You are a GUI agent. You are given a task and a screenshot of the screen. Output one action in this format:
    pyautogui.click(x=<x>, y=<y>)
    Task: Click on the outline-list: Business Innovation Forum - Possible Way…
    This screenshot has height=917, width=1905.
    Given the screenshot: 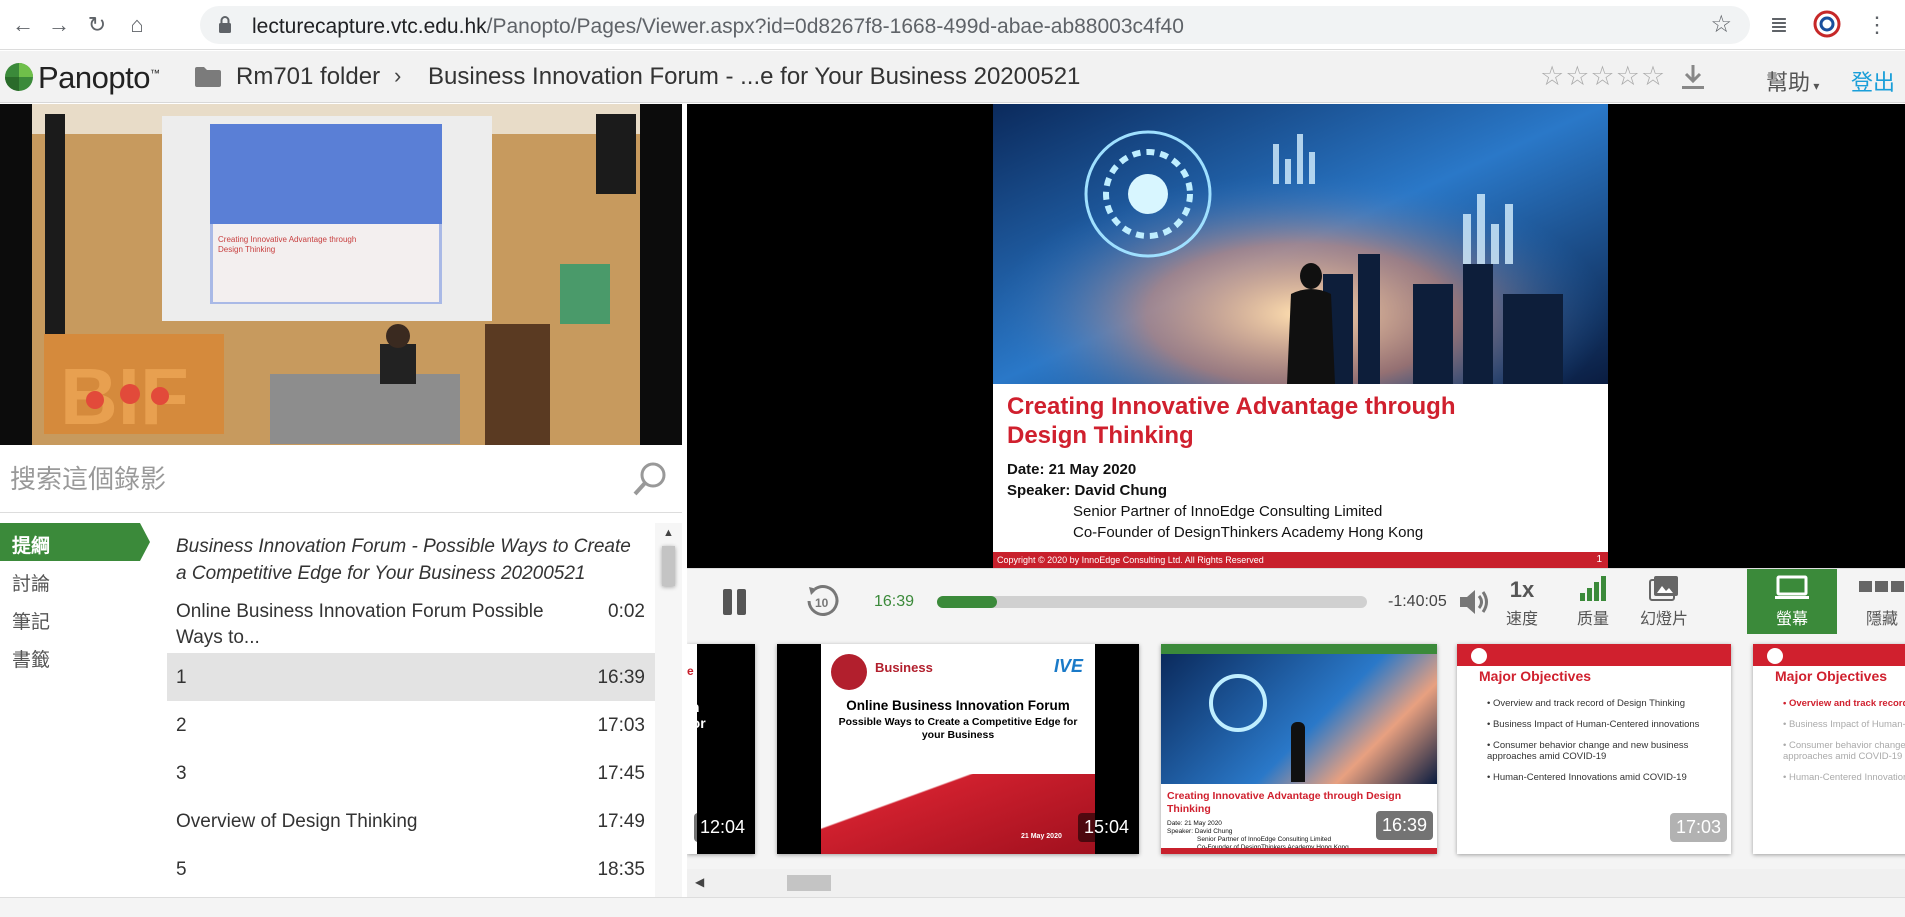 What is the action you would take?
    pyautogui.click(x=411, y=720)
    